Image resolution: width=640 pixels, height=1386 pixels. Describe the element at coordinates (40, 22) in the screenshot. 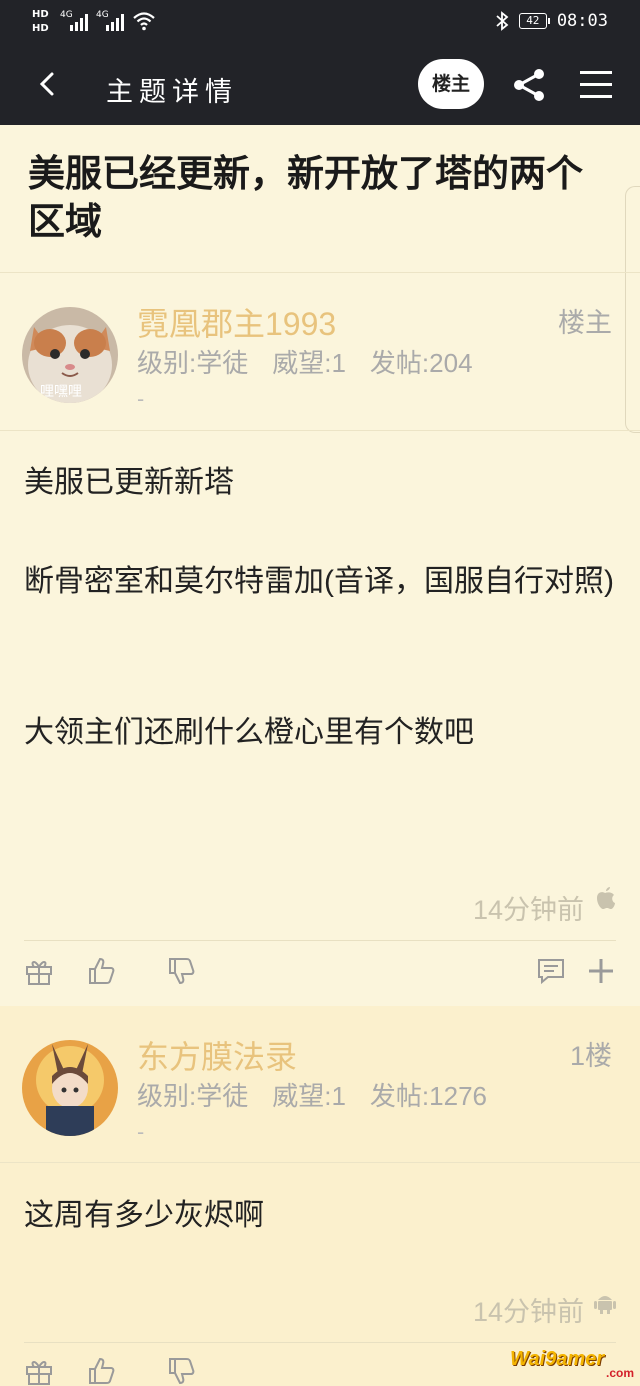

I see `status-left: HD HD` at that location.